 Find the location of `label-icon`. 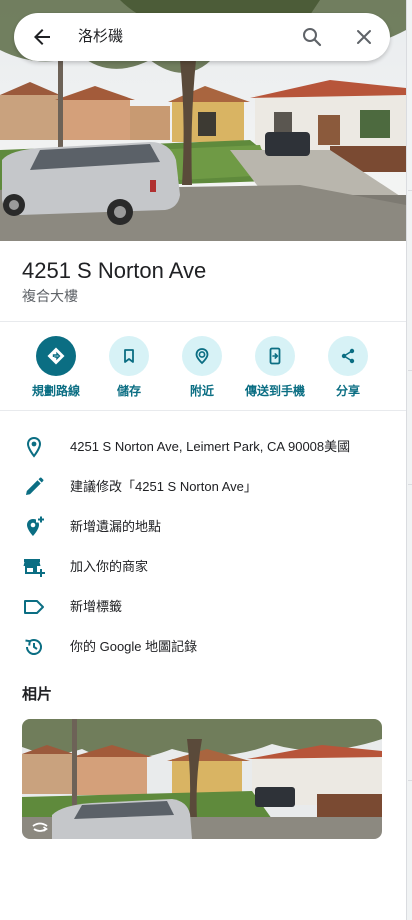

label-icon is located at coordinates (34, 607).